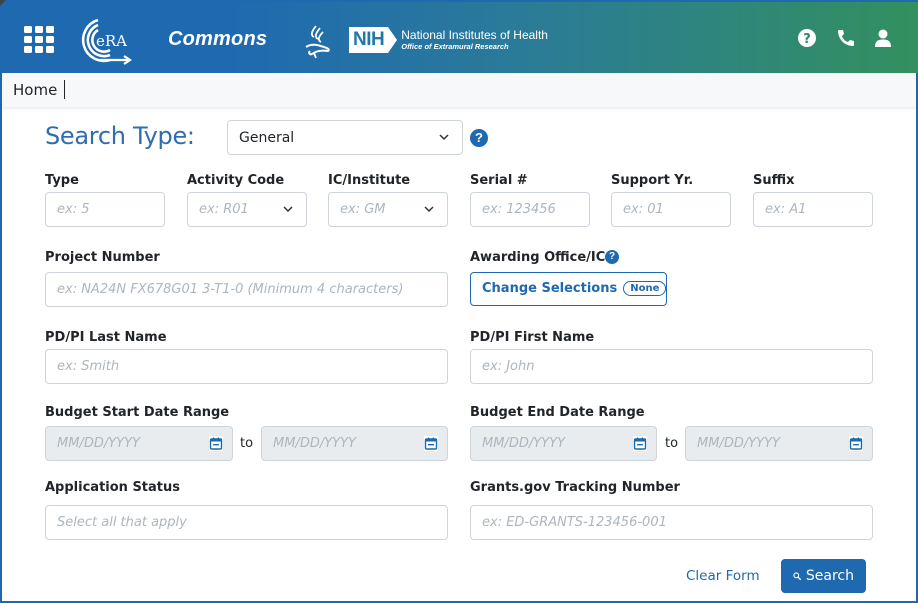 The image size is (918, 603). What do you see at coordinates (519, 209) in the screenshot?
I see `serial-placeholder: ex: 123456` at bounding box center [519, 209].